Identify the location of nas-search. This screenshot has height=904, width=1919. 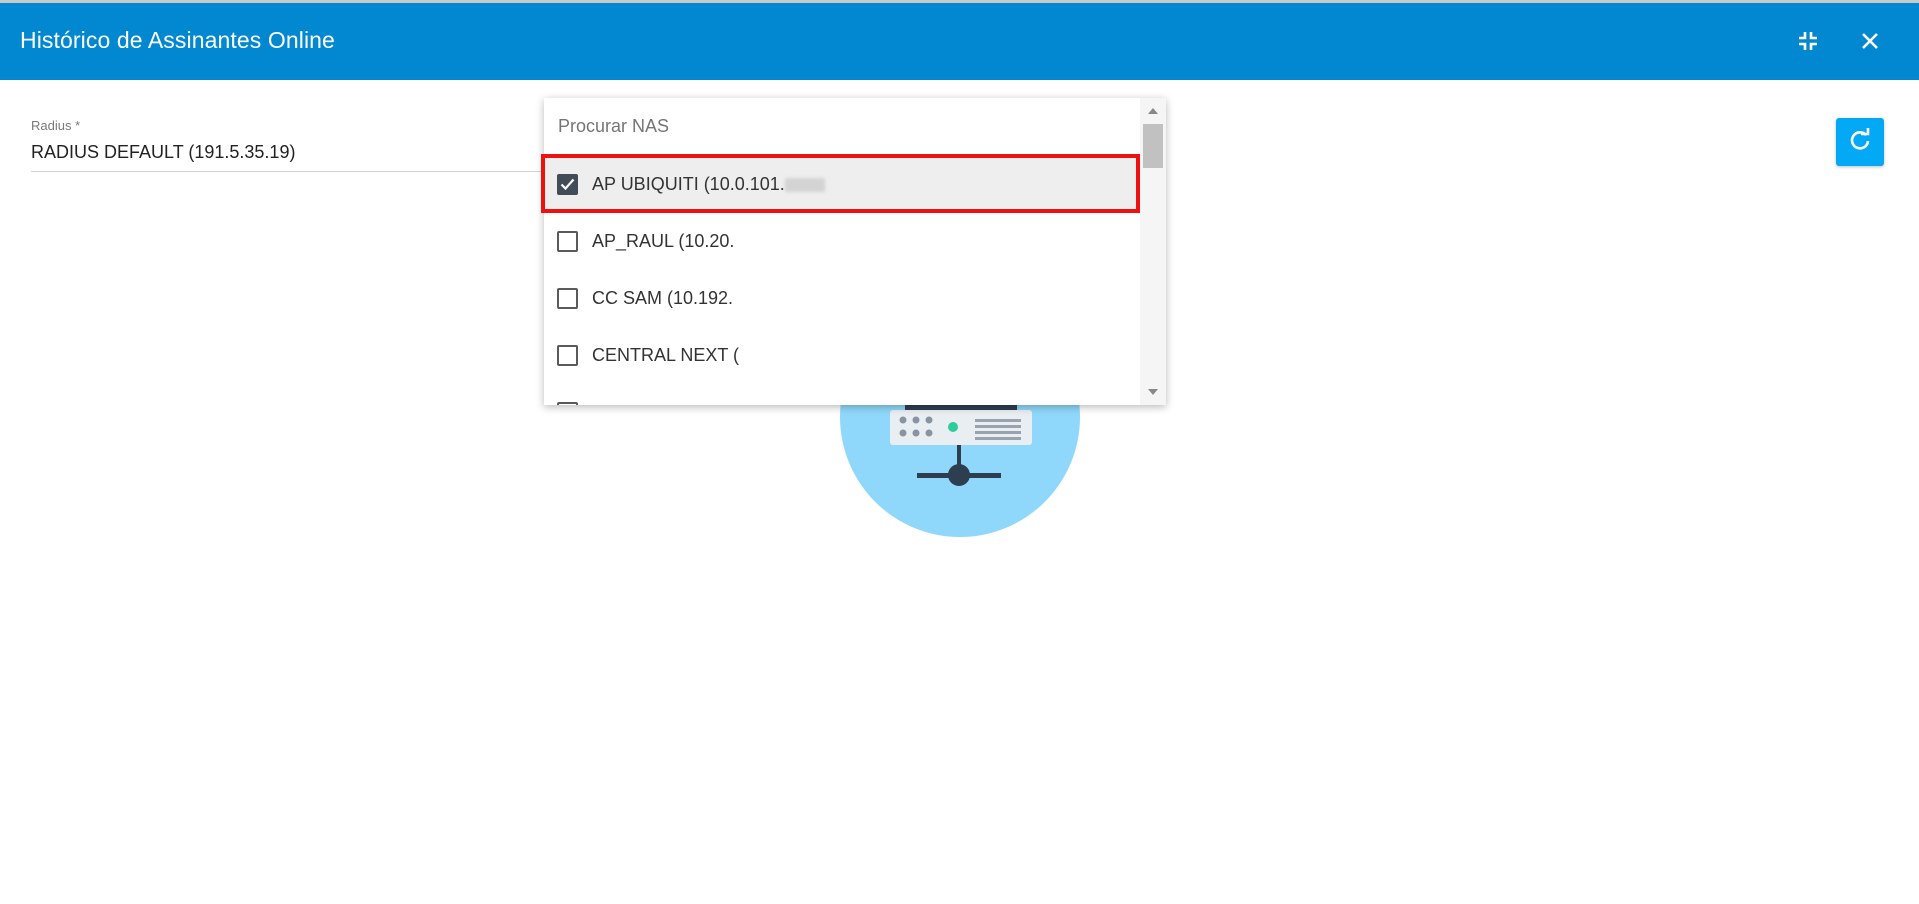
(842, 126).